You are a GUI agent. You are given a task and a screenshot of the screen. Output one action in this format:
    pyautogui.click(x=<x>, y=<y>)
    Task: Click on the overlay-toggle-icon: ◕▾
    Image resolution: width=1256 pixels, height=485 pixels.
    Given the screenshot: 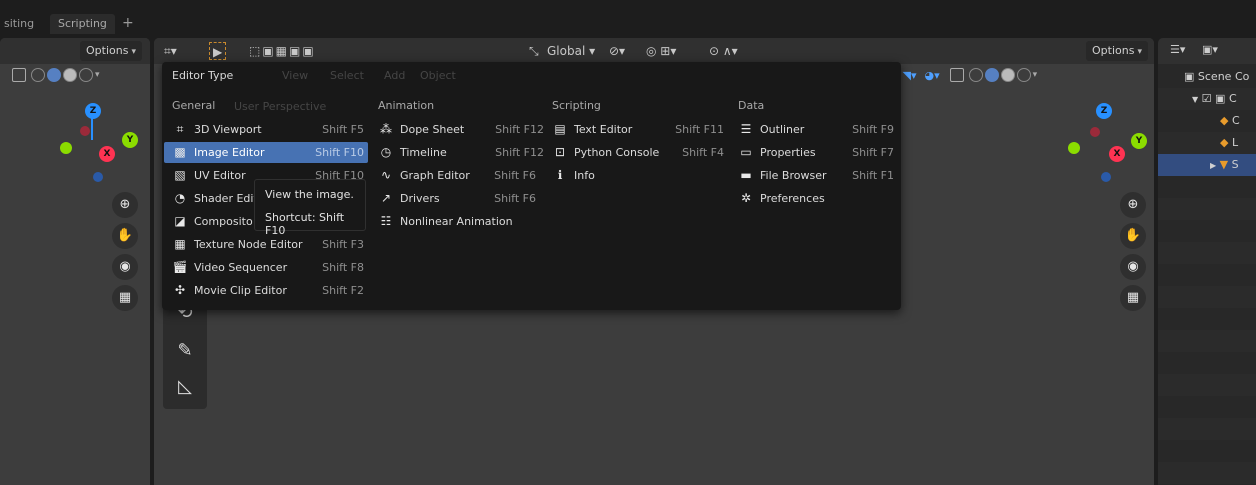 What is the action you would take?
    pyautogui.click(x=932, y=75)
    